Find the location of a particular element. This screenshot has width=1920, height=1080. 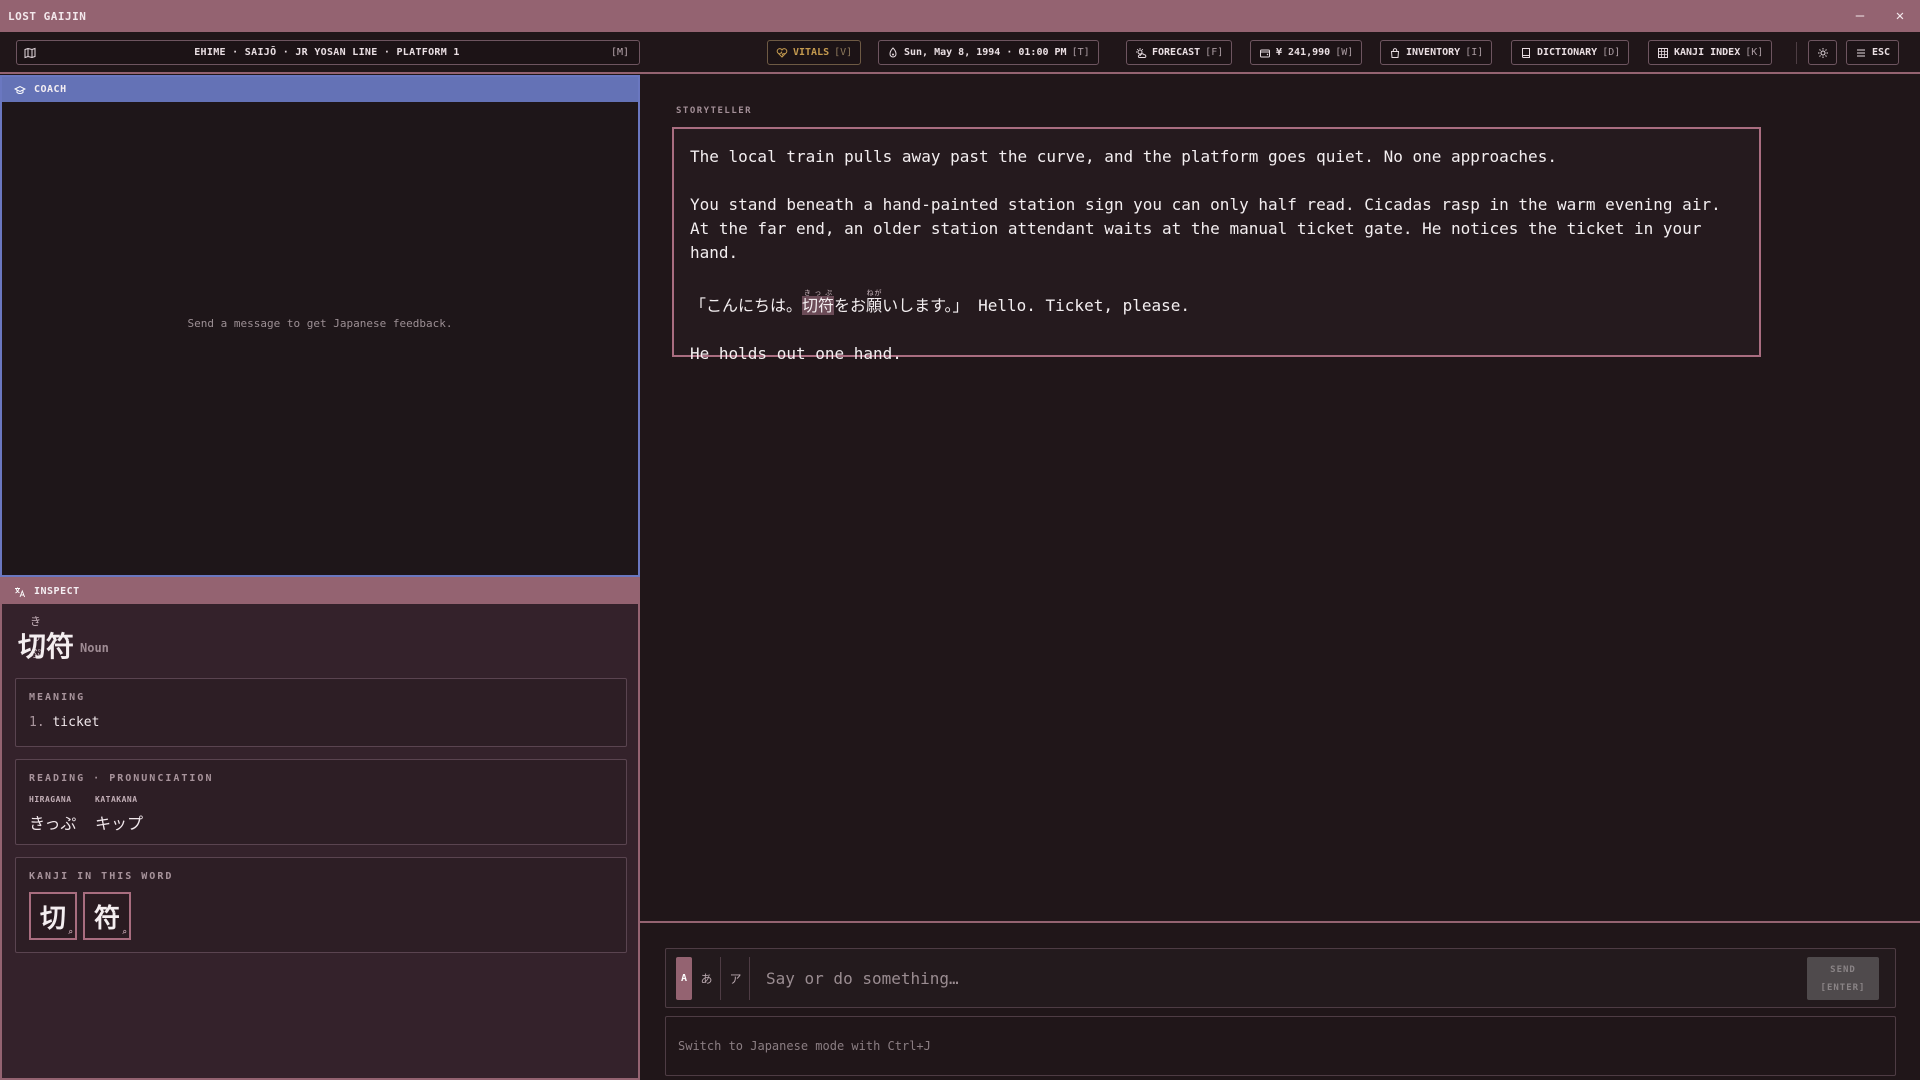

sun-cloud-icon is located at coordinates (1141, 53).